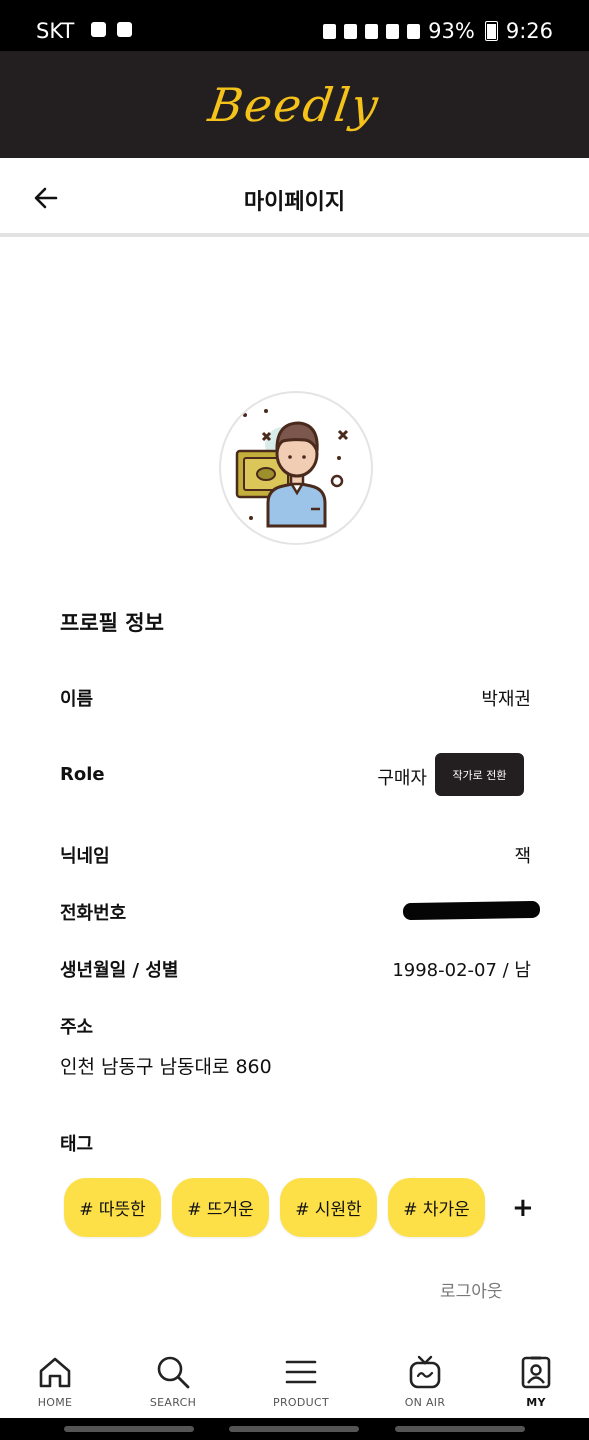 This screenshot has width=589, height=1440. I want to click on tag-chip: # 따뜻한, so click(112, 1207).